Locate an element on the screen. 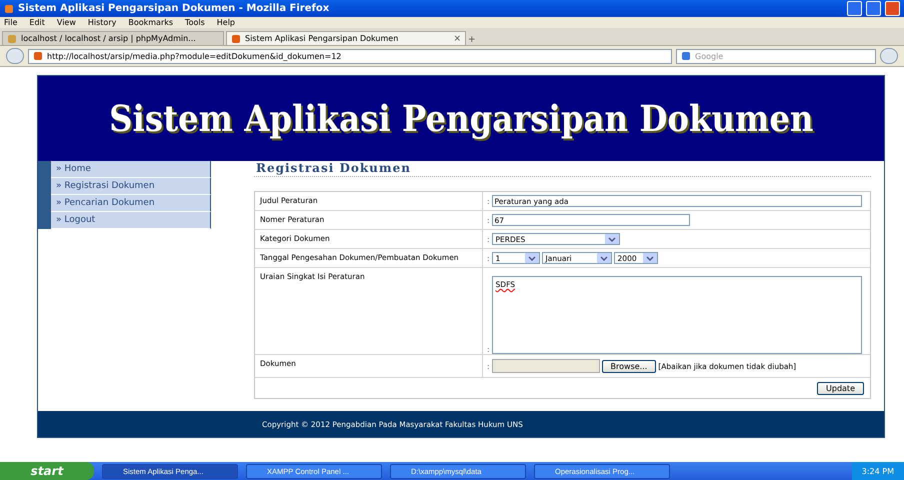 The width and height of the screenshot is (904, 480). site-title: Sistem Aplikasi Pengarsipan Dokumen is located at coordinates (461, 119).